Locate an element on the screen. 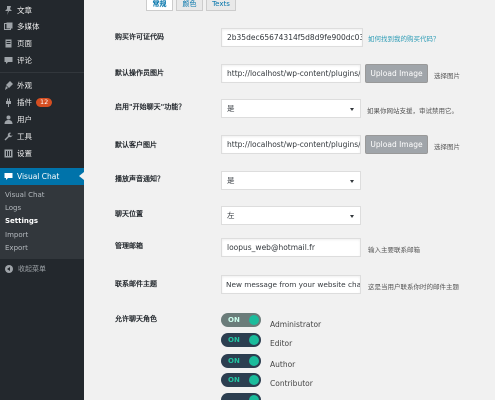  sound-notification-select: 是 is located at coordinates (291, 180).